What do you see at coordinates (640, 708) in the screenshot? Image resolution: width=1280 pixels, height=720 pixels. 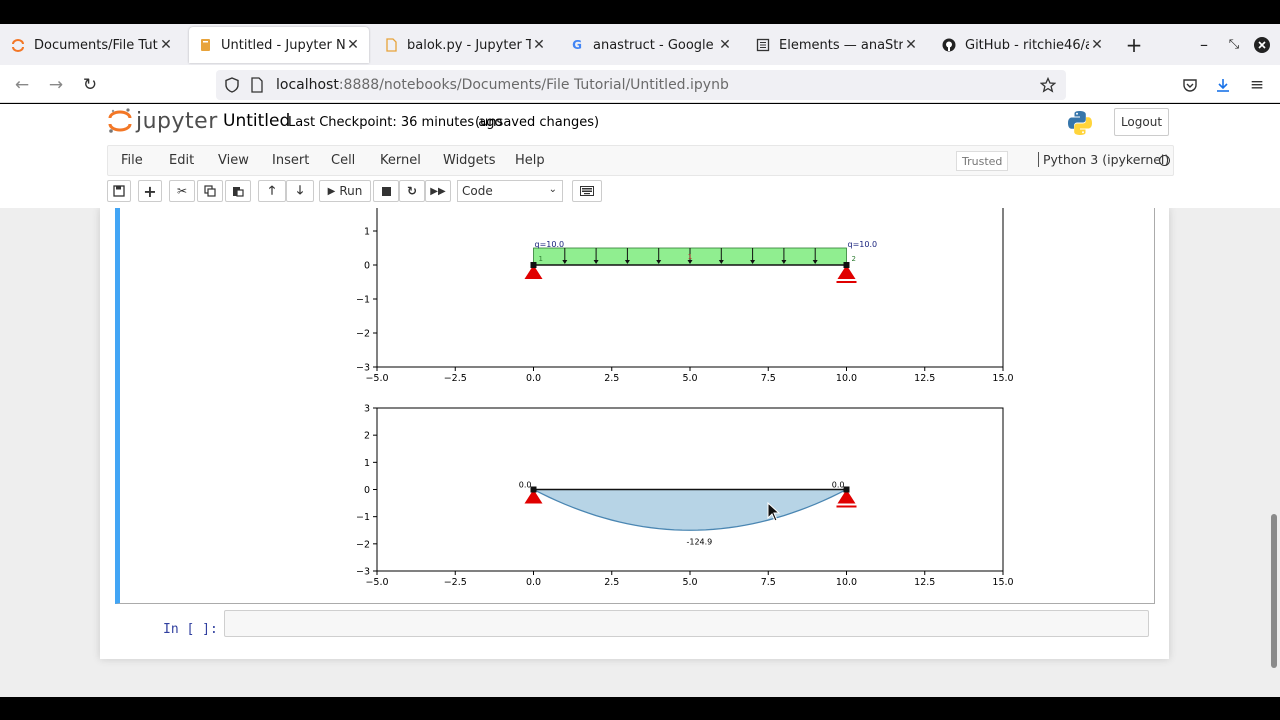 I see `bottom-letterbox` at bounding box center [640, 708].